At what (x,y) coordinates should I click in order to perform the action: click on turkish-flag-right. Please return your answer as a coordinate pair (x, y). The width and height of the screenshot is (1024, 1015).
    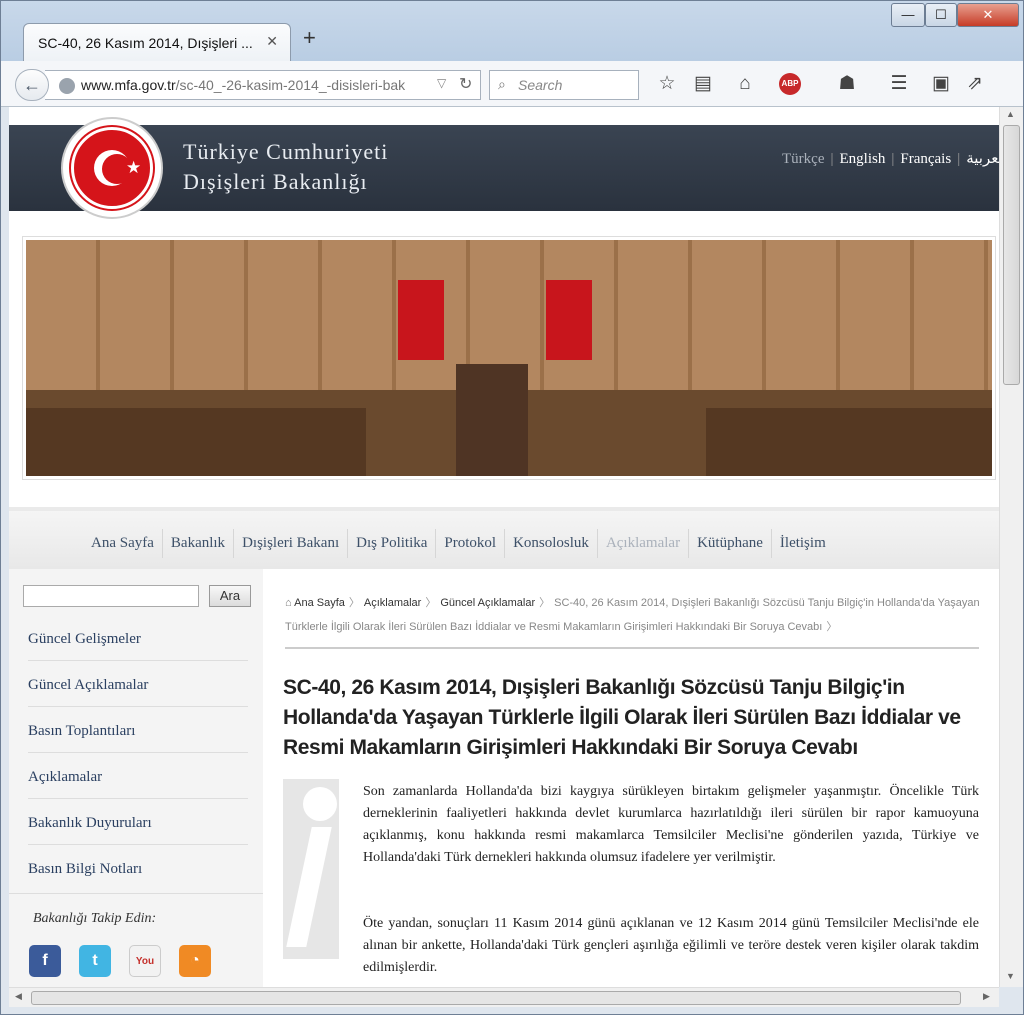
    Looking at the image, I should click on (569, 320).